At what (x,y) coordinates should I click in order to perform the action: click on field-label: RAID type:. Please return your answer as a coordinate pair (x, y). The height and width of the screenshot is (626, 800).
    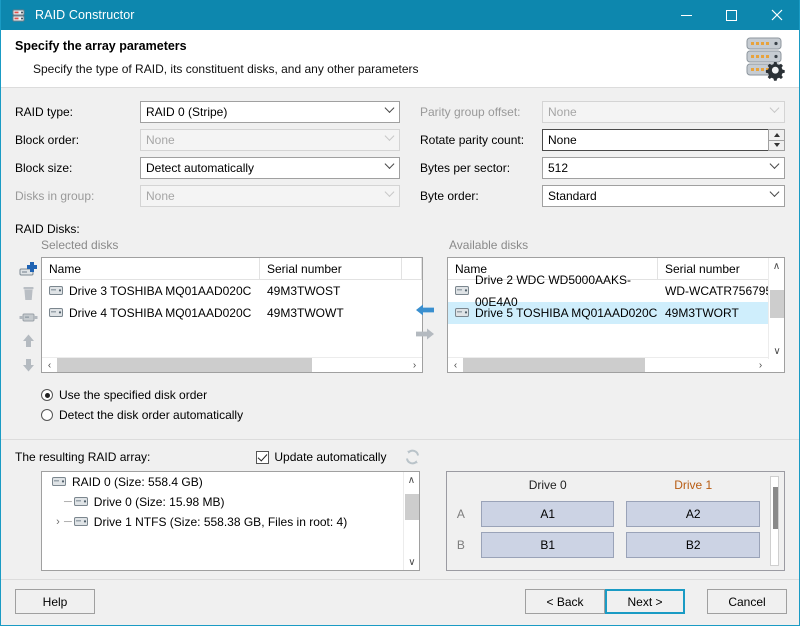
    Looking at the image, I should click on (44, 112).